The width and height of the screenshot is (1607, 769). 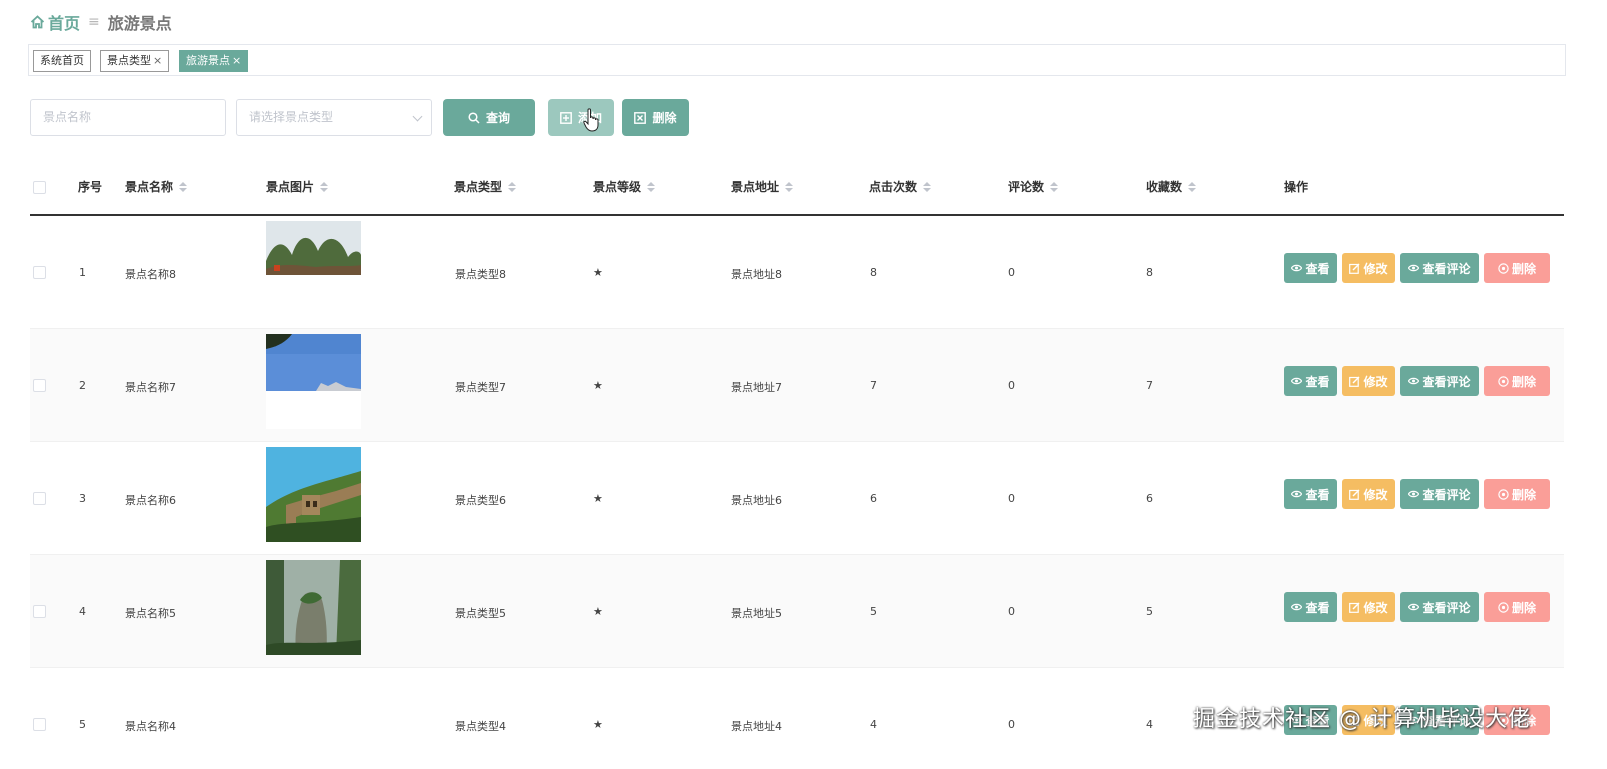 I want to click on column-header-image: 景点图片, so click(x=297, y=187).